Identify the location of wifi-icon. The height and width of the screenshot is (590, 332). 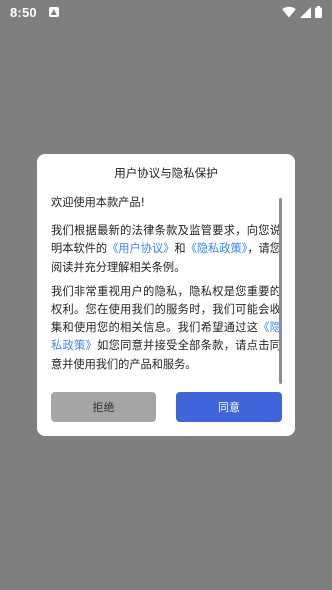
(289, 12).